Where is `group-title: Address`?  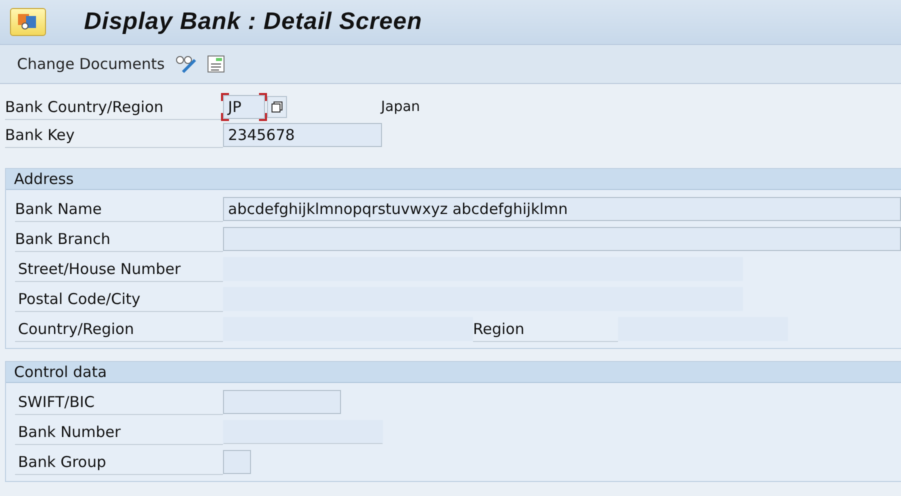 group-title: Address is located at coordinates (453, 179).